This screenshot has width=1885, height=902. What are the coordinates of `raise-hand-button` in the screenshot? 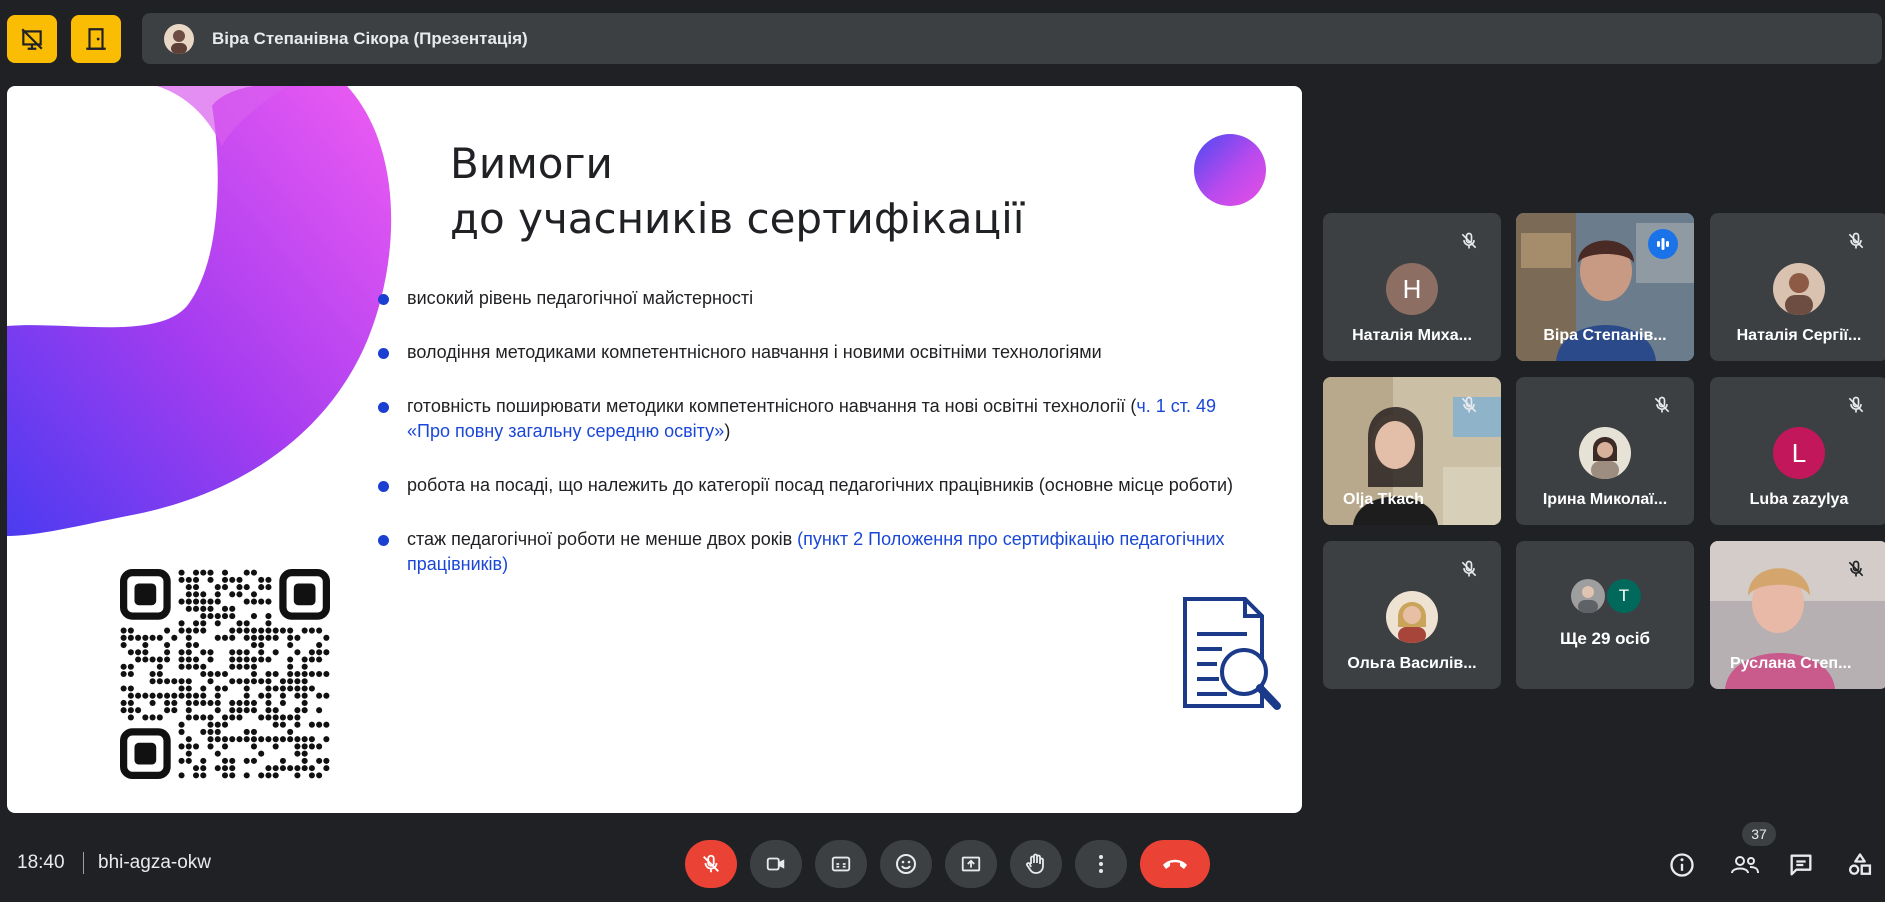 It's located at (1036, 864).